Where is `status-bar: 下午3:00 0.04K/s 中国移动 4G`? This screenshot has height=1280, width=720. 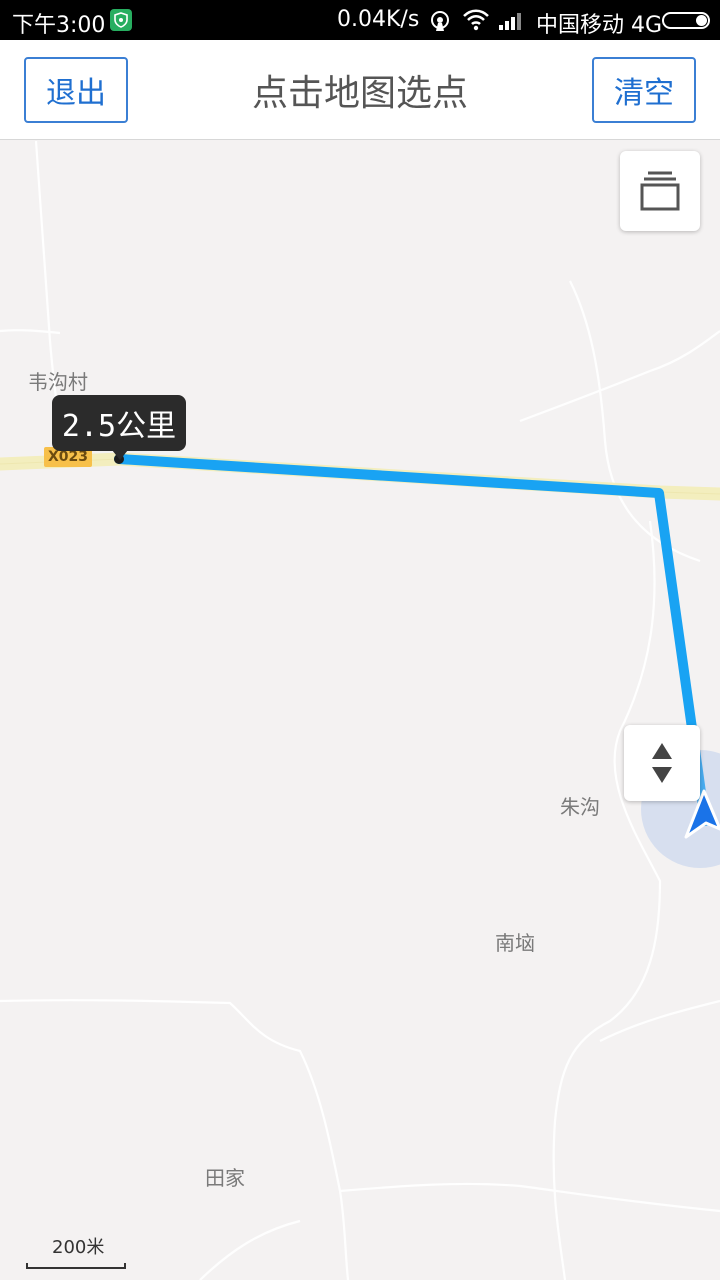 status-bar: 下午3:00 0.04K/s 中国移动 4G is located at coordinates (360, 20).